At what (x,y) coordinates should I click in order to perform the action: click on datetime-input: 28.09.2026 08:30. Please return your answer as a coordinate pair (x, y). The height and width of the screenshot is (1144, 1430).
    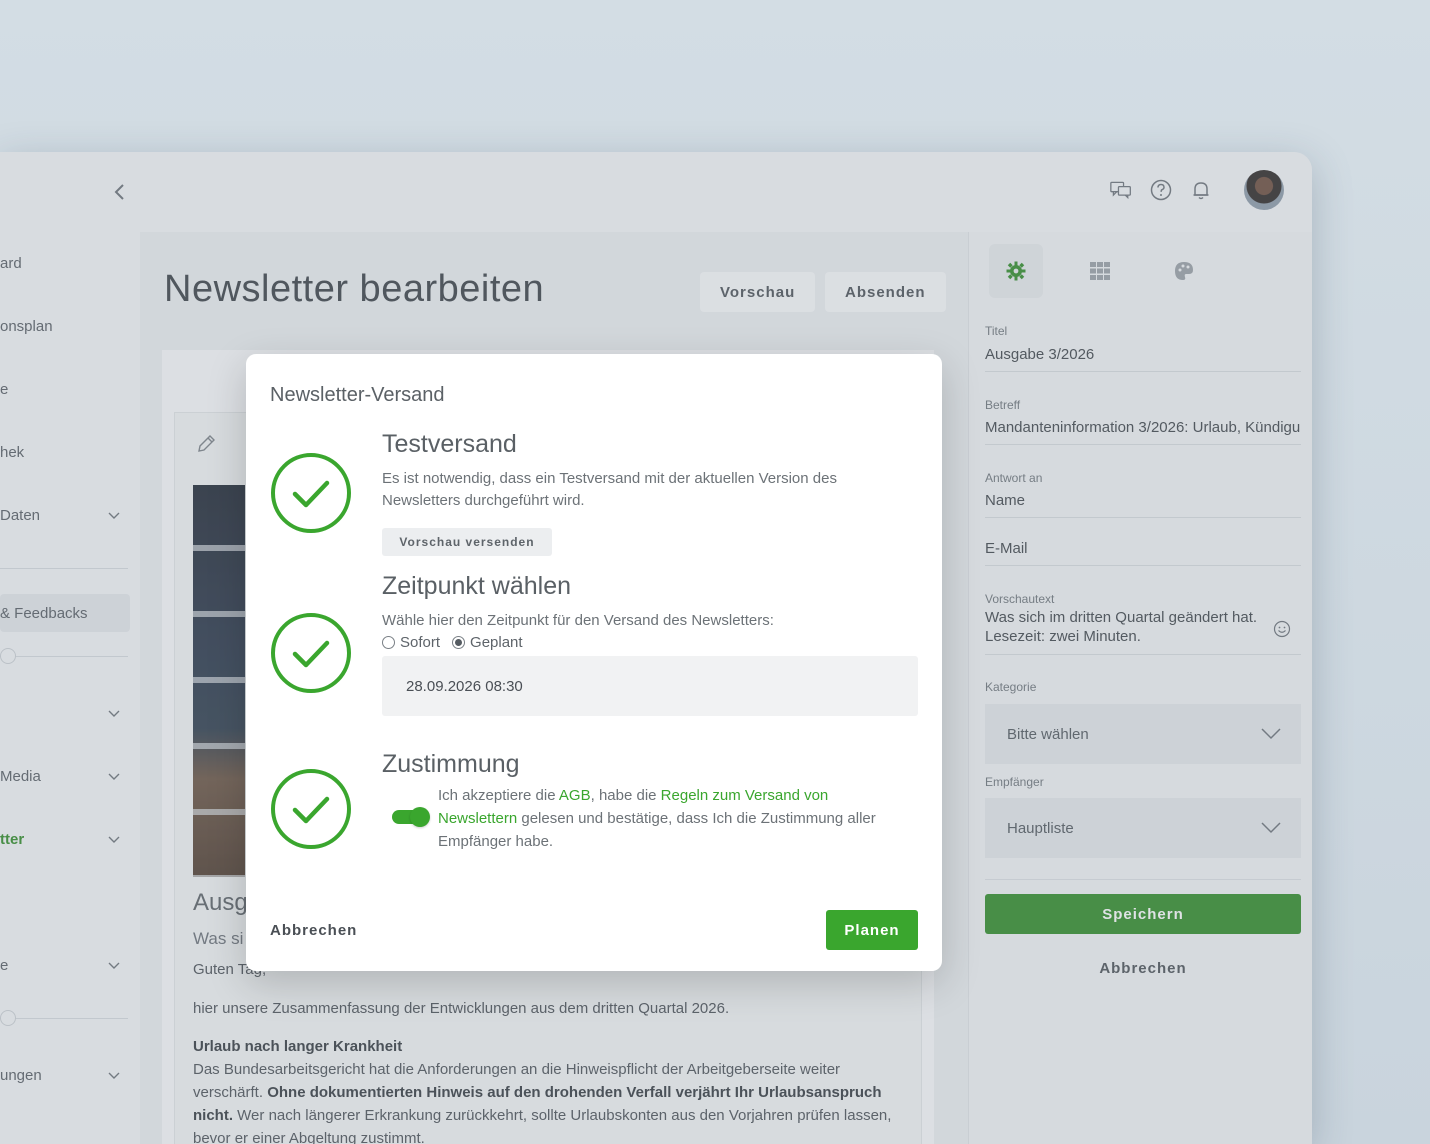
    Looking at the image, I should click on (650, 686).